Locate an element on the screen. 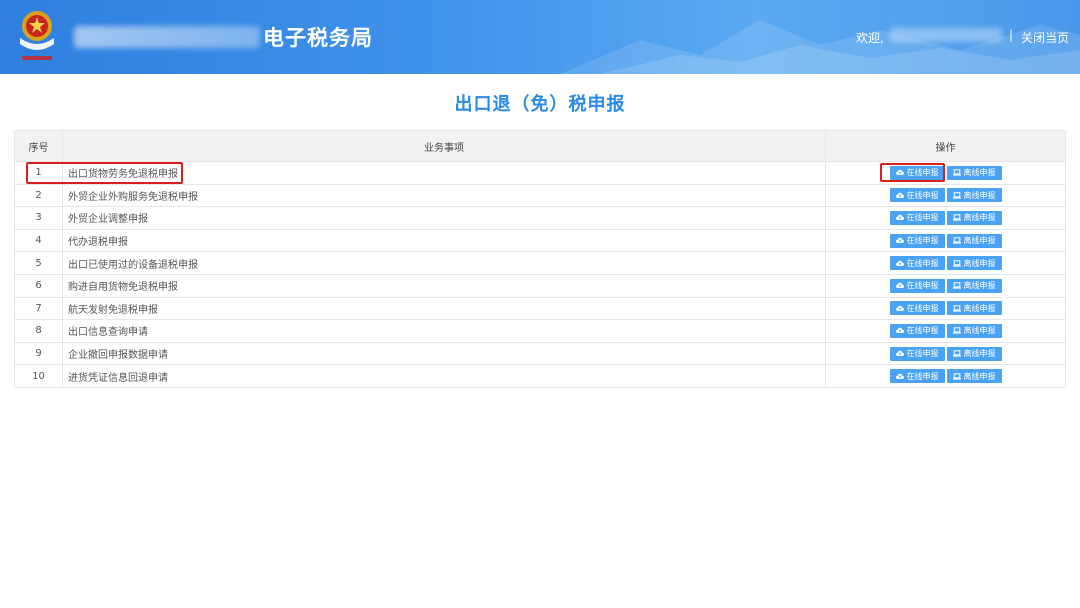  row-item-name: 代办退税申报 is located at coordinates (444, 240).